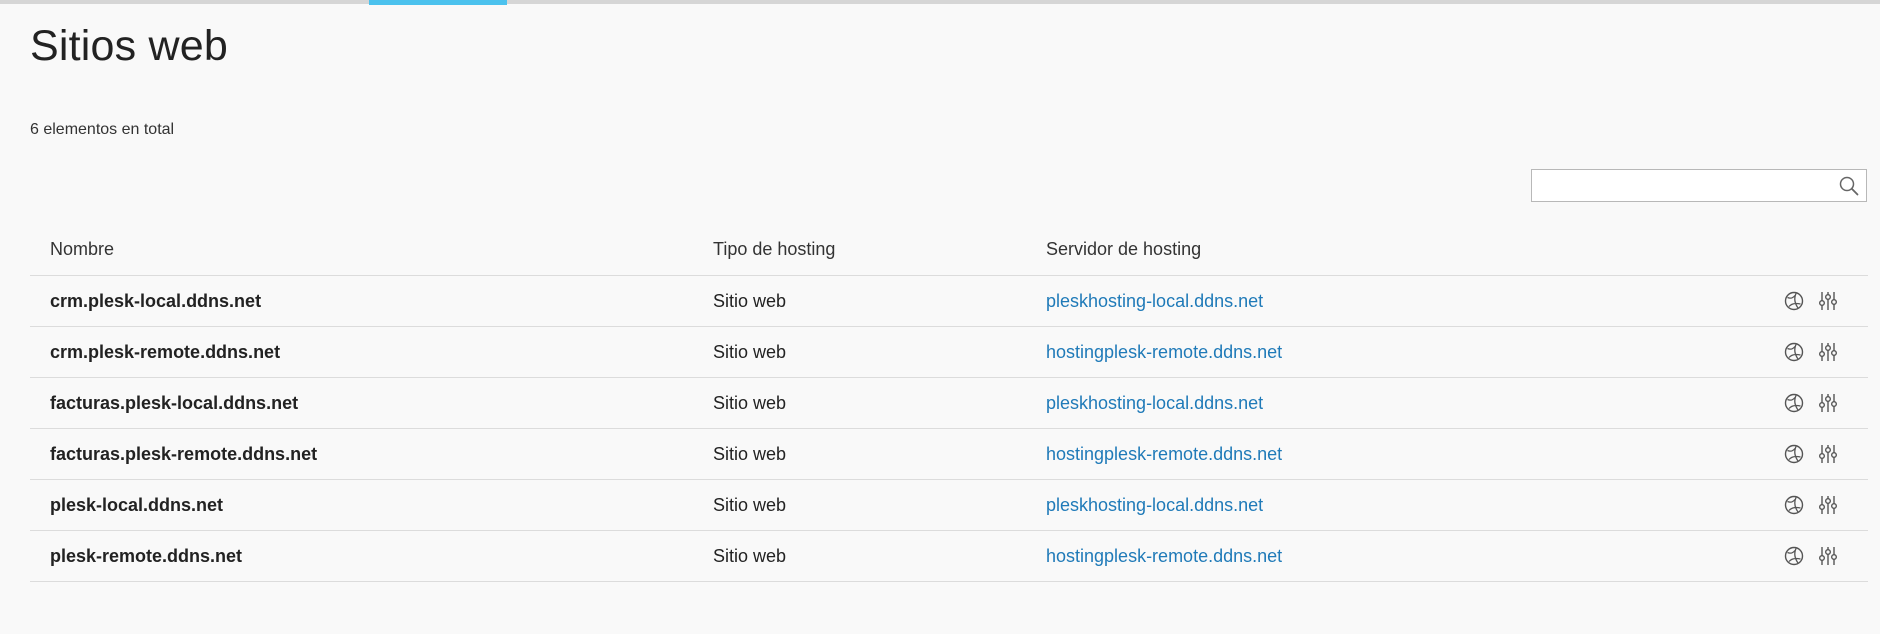 This screenshot has width=1880, height=634. I want to click on site-name: crm.plesk-remote.ddns.net, so click(165, 352).